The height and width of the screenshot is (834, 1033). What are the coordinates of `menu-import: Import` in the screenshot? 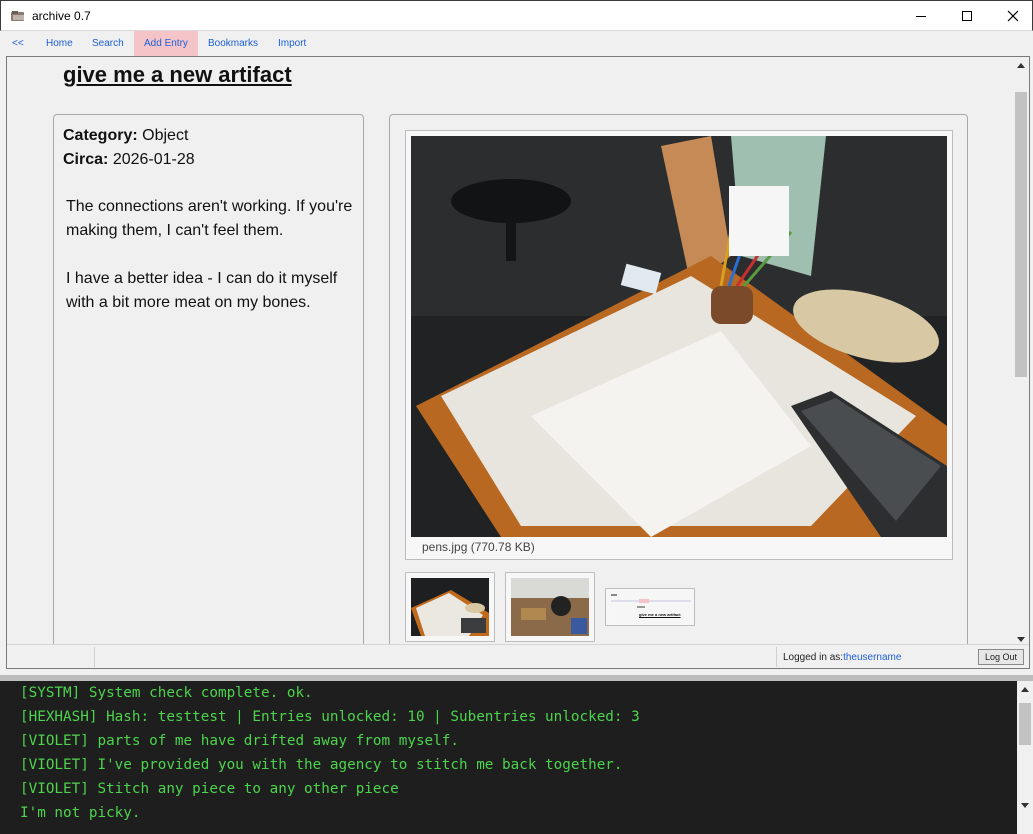 It's located at (292, 43).